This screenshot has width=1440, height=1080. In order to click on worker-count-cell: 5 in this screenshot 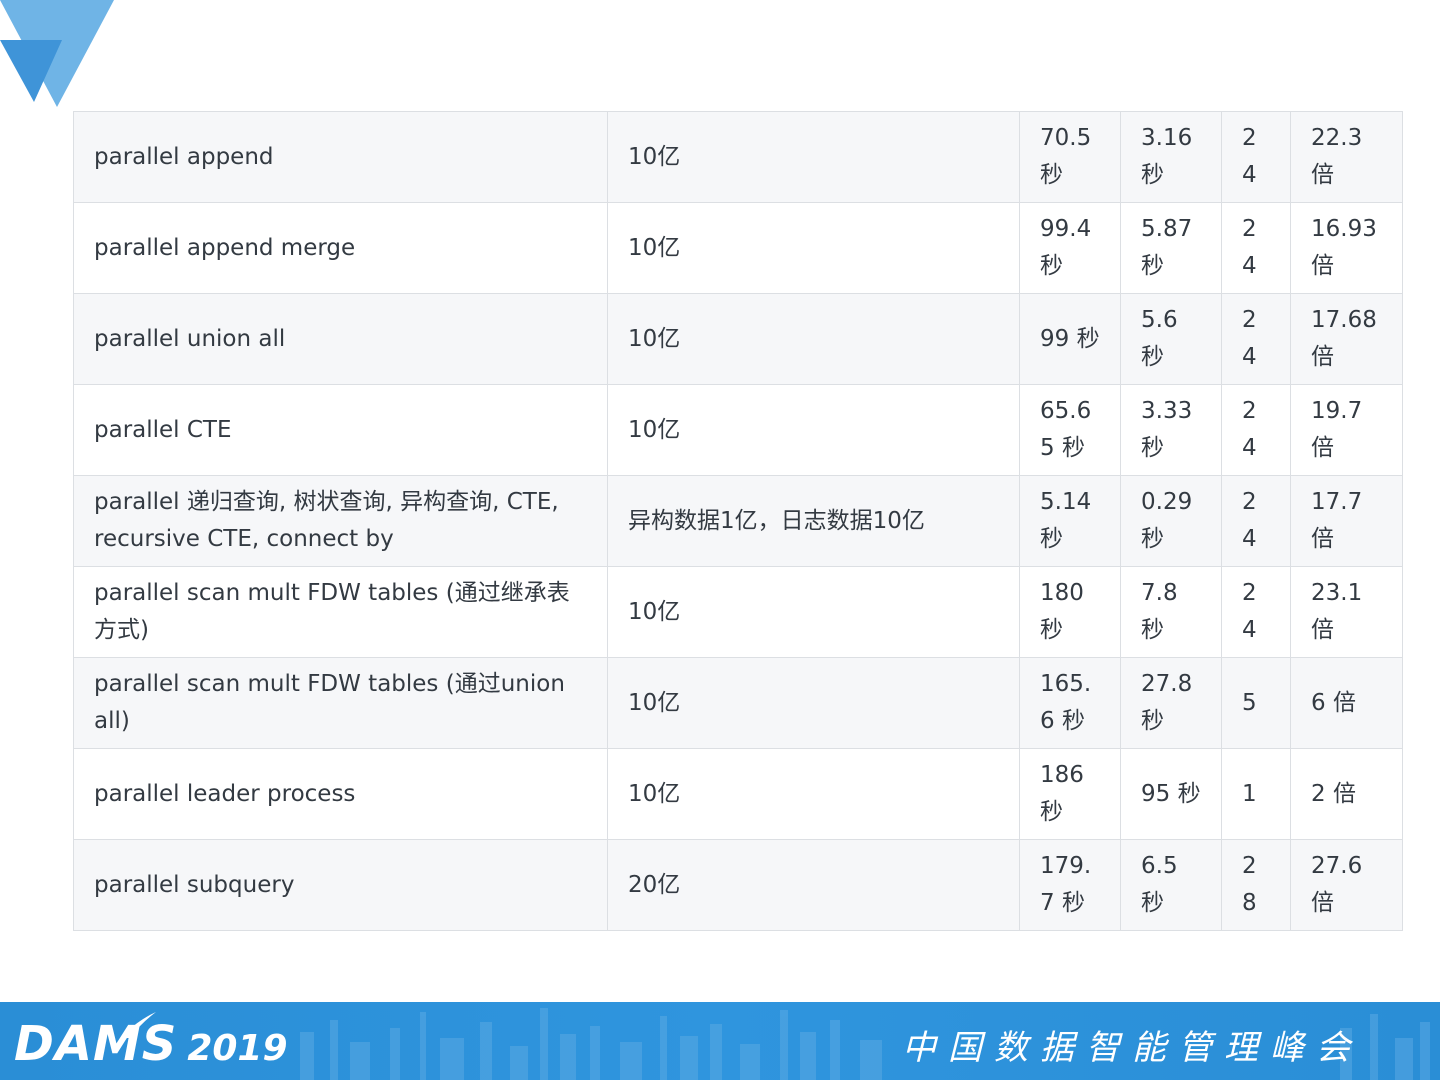, I will do `click(1256, 703)`.